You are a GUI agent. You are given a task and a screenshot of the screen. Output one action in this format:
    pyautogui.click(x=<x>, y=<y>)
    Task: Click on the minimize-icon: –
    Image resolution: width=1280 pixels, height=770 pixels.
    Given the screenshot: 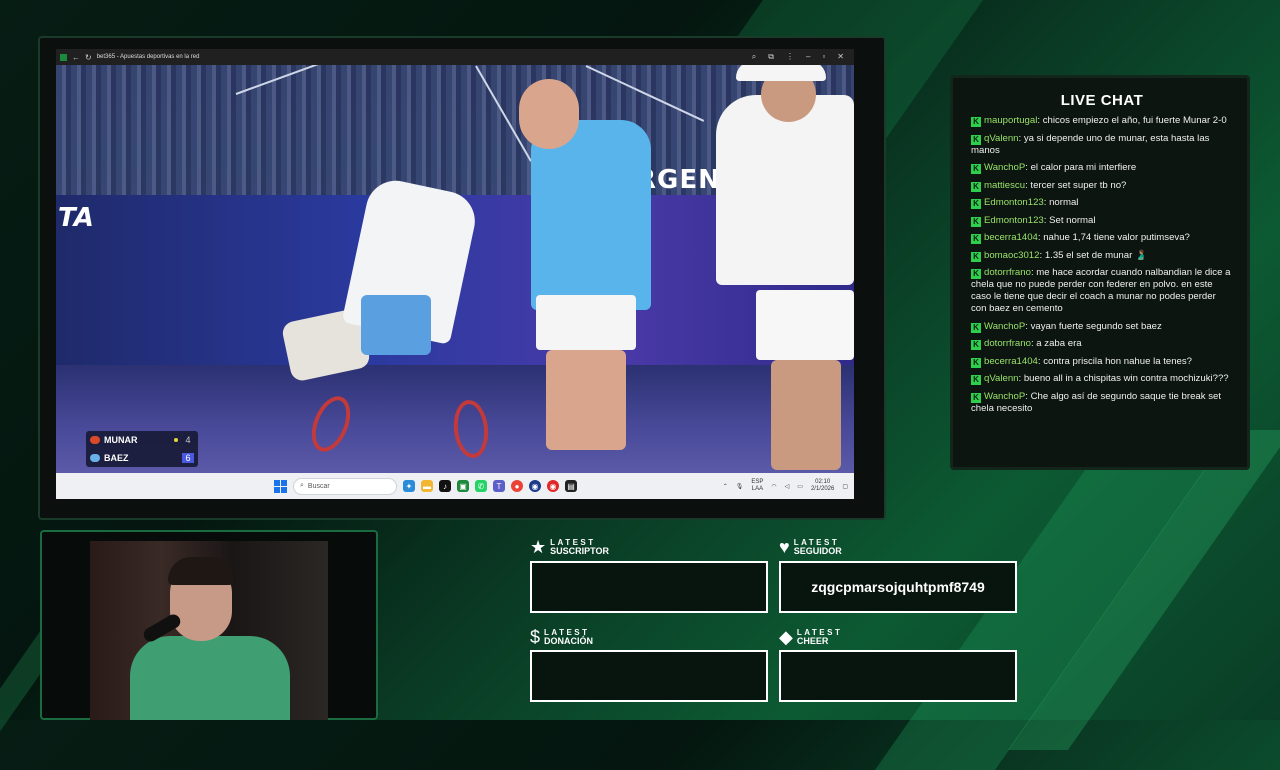 What is the action you would take?
    pyautogui.click(x=808, y=57)
    